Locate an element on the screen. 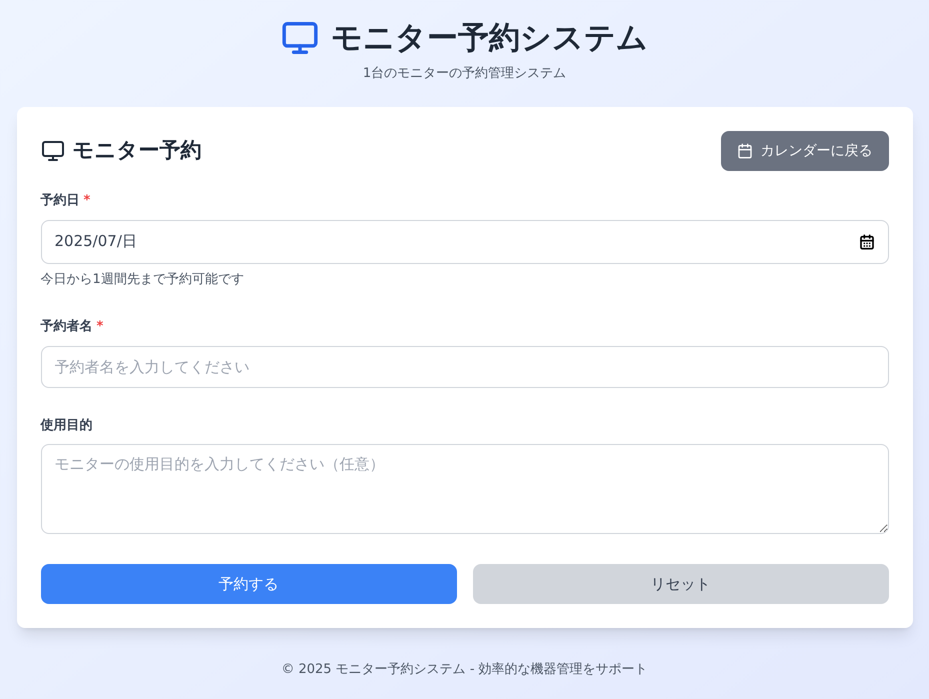  field-label: 予約者名 is located at coordinates (66, 327).